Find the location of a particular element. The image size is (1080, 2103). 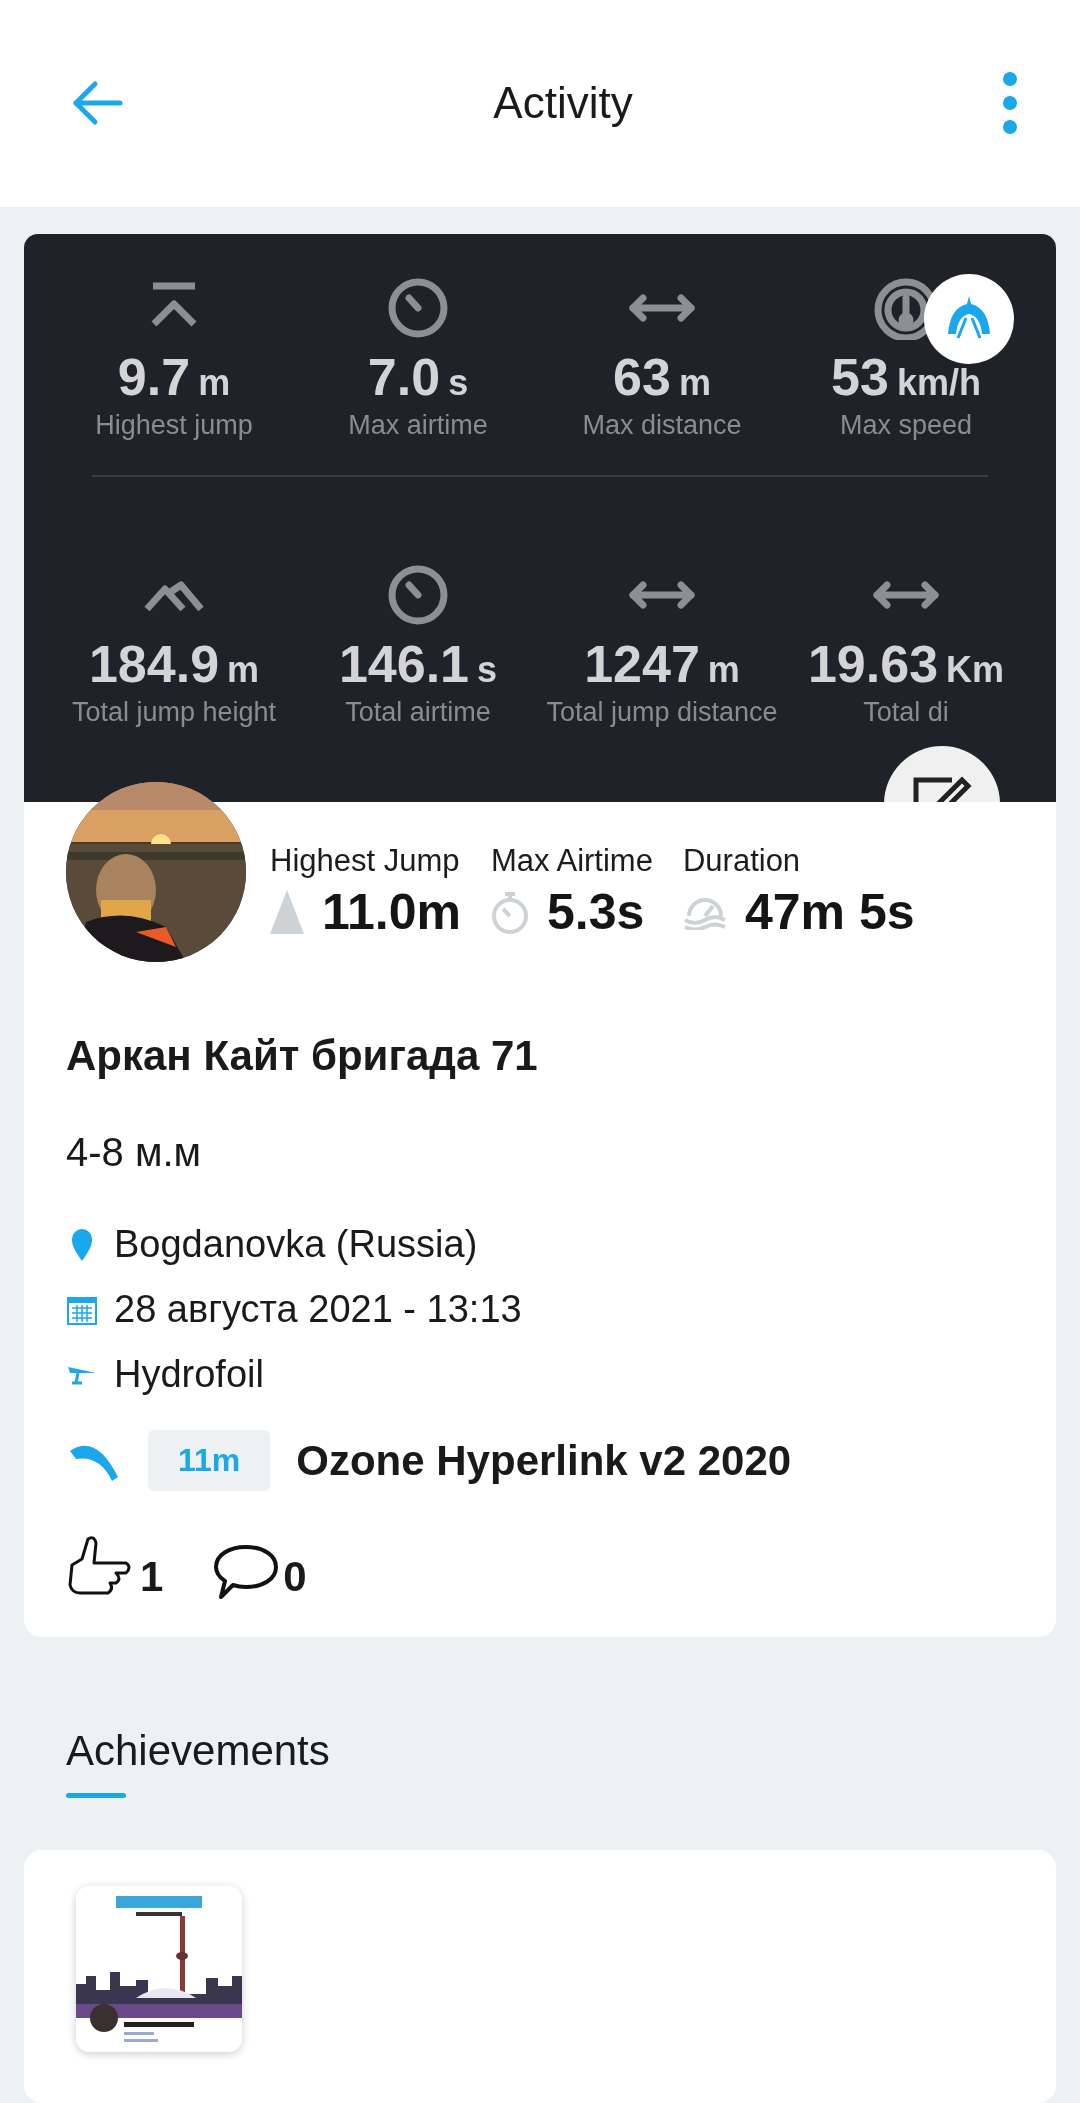

stat-value: 11.0m is located at coordinates (391, 912).